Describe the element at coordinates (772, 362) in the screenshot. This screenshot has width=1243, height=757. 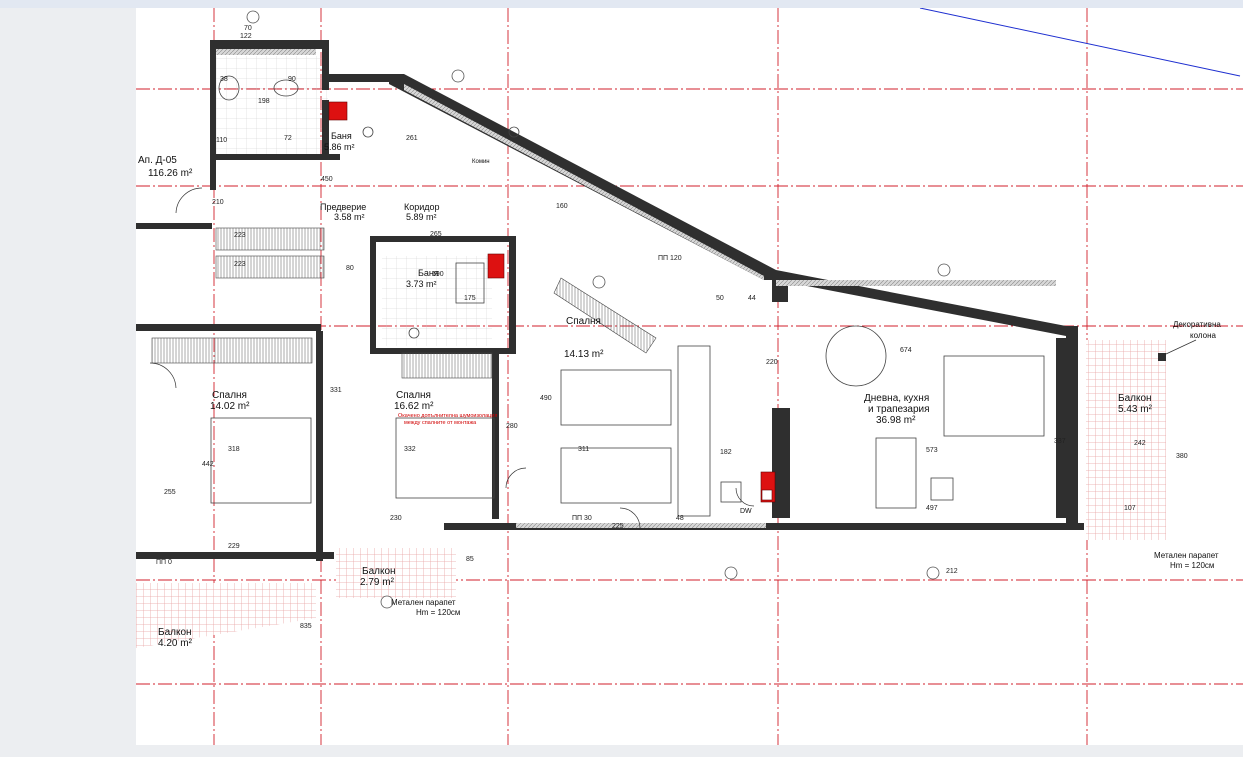
I see `dim: 220` at that location.